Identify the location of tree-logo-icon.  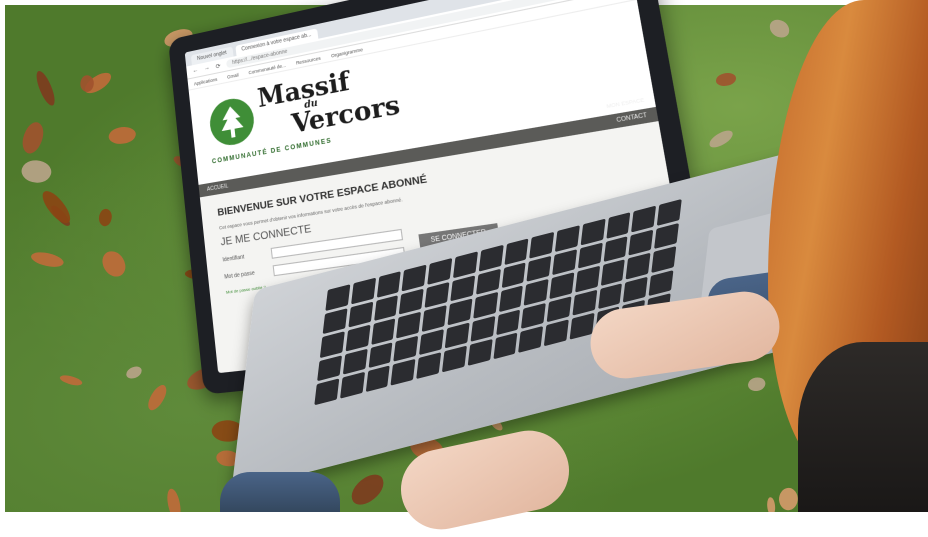
(232, 122).